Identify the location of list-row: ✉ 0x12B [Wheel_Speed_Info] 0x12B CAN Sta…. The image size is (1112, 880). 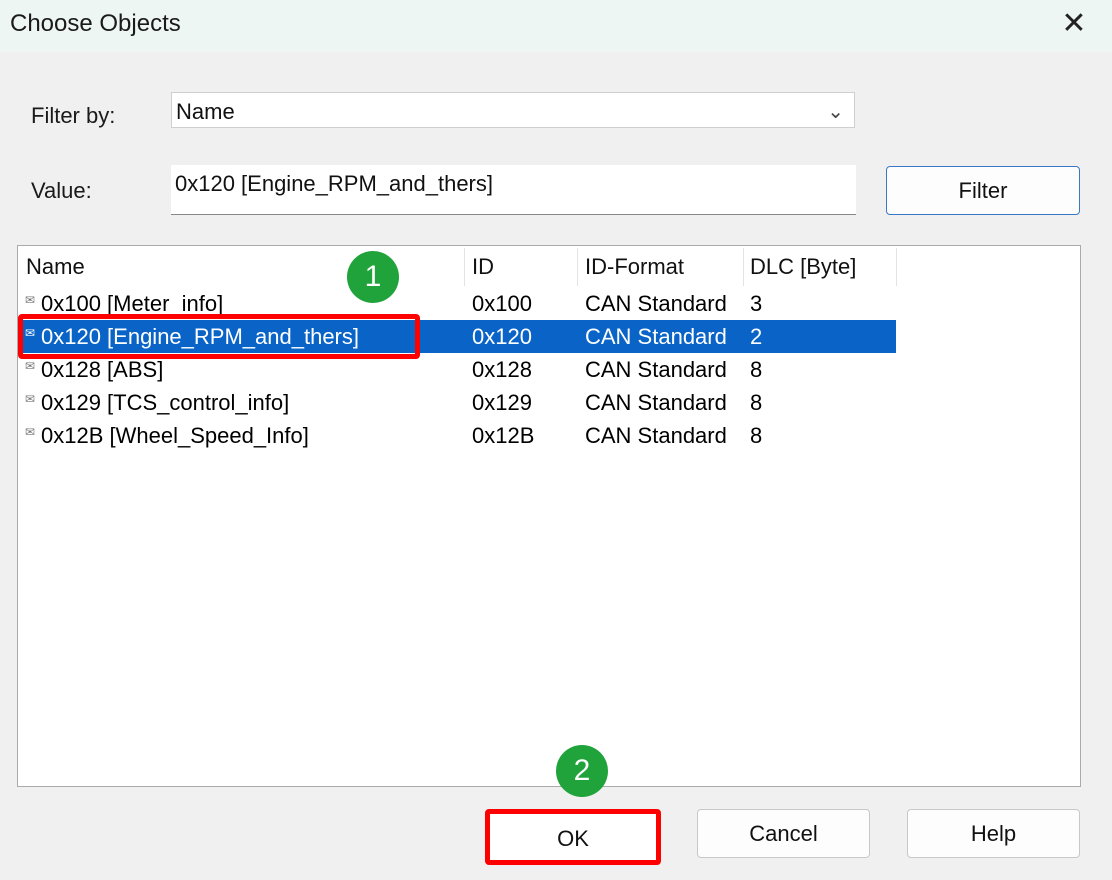
(457, 435).